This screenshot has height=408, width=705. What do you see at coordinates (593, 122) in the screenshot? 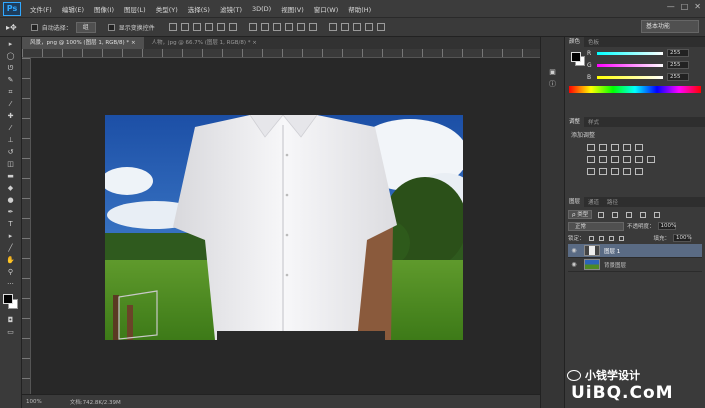
I see `tab-styles: 样式` at bounding box center [593, 122].